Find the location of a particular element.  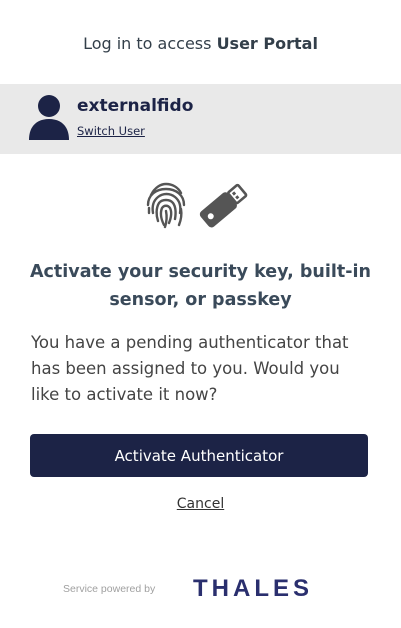

username: externalfido is located at coordinates (135, 106).